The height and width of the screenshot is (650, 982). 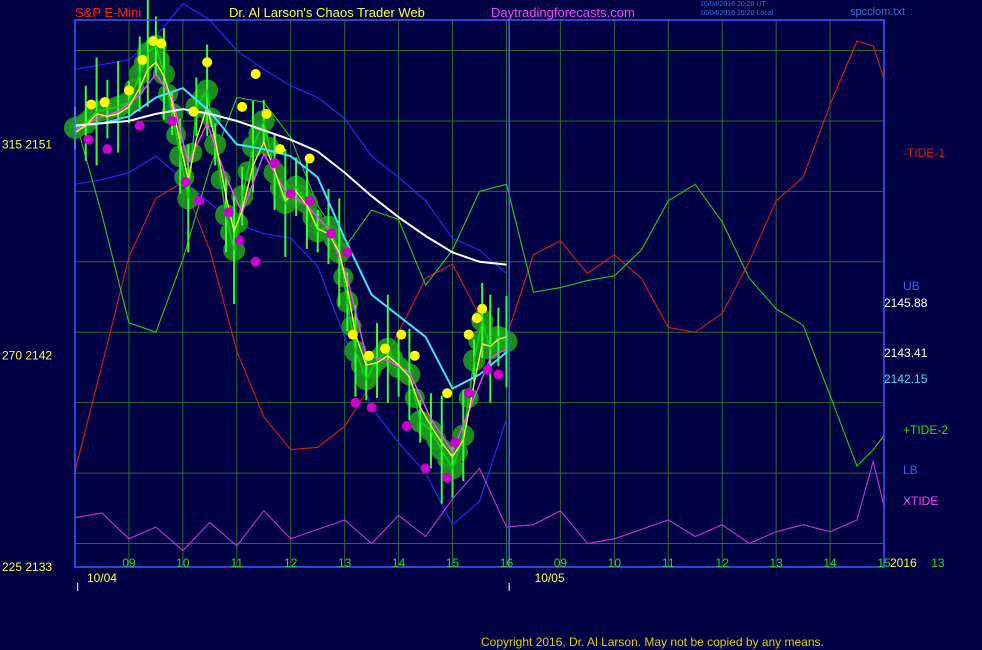 What do you see at coordinates (27, 356) in the screenshot?
I see `y-tick-label: 270 2142` at bounding box center [27, 356].